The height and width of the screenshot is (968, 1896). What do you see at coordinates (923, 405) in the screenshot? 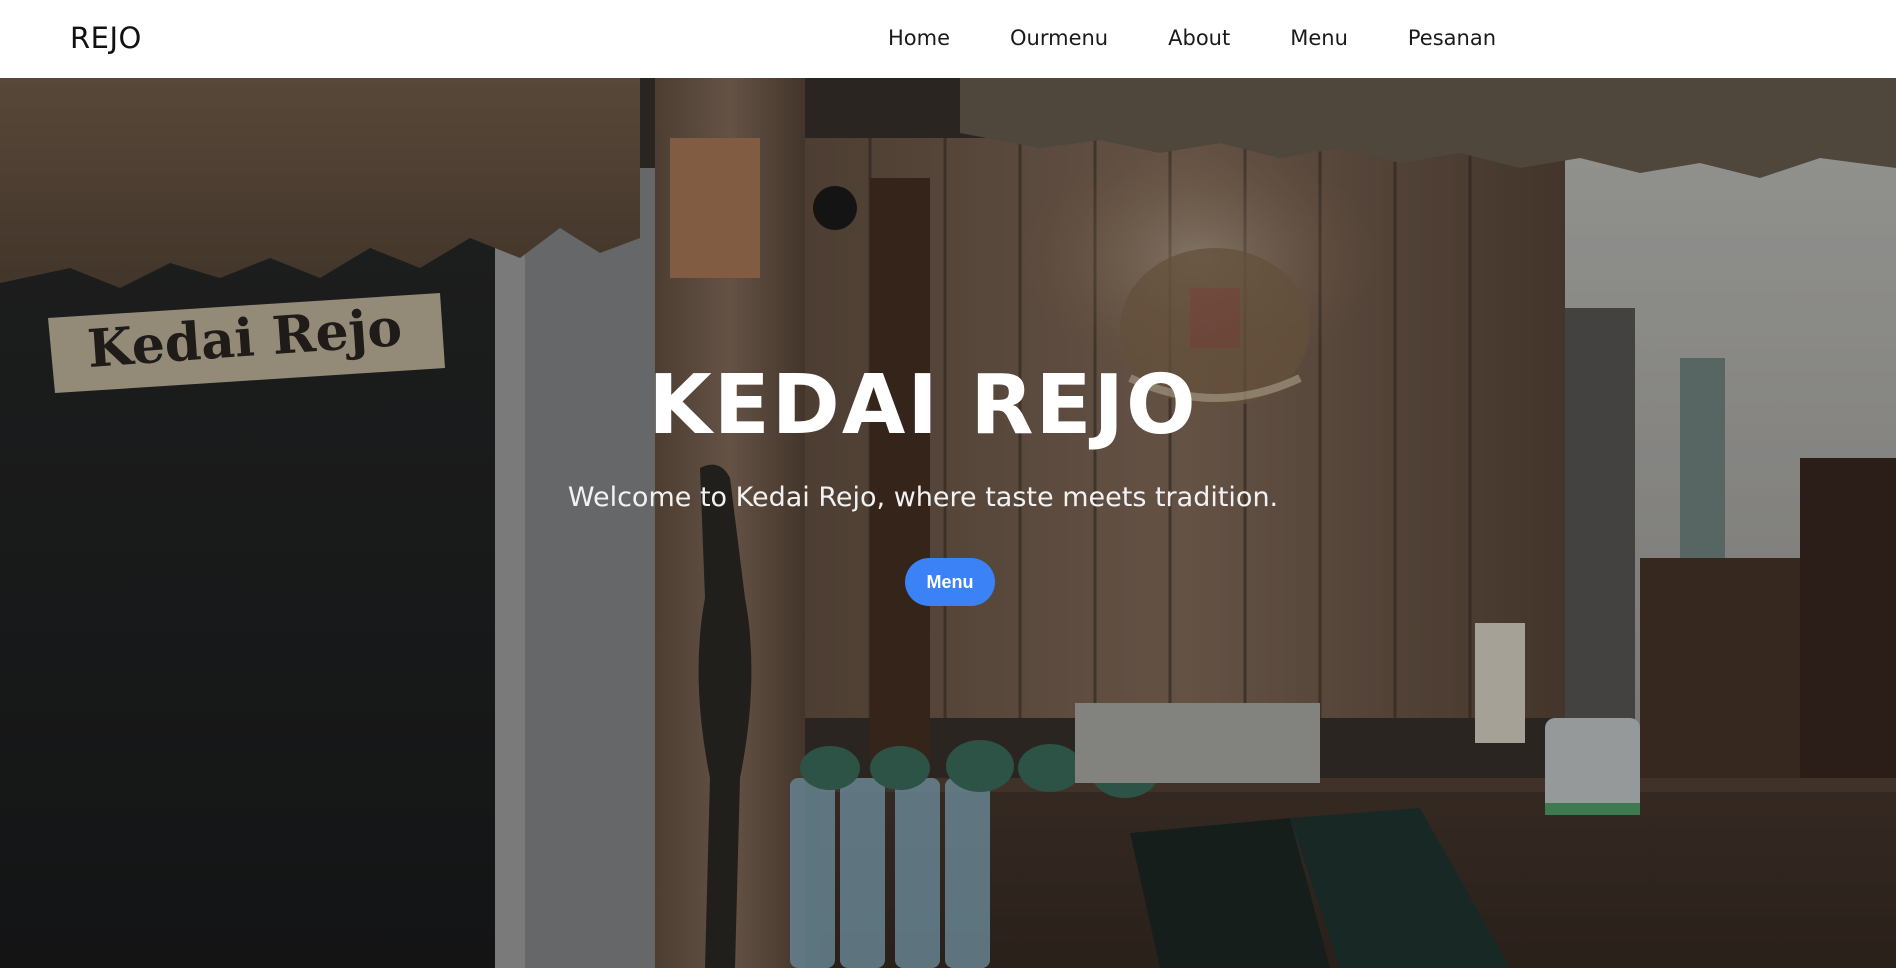
I see `hero-title: KEDAI REJO` at bounding box center [923, 405].